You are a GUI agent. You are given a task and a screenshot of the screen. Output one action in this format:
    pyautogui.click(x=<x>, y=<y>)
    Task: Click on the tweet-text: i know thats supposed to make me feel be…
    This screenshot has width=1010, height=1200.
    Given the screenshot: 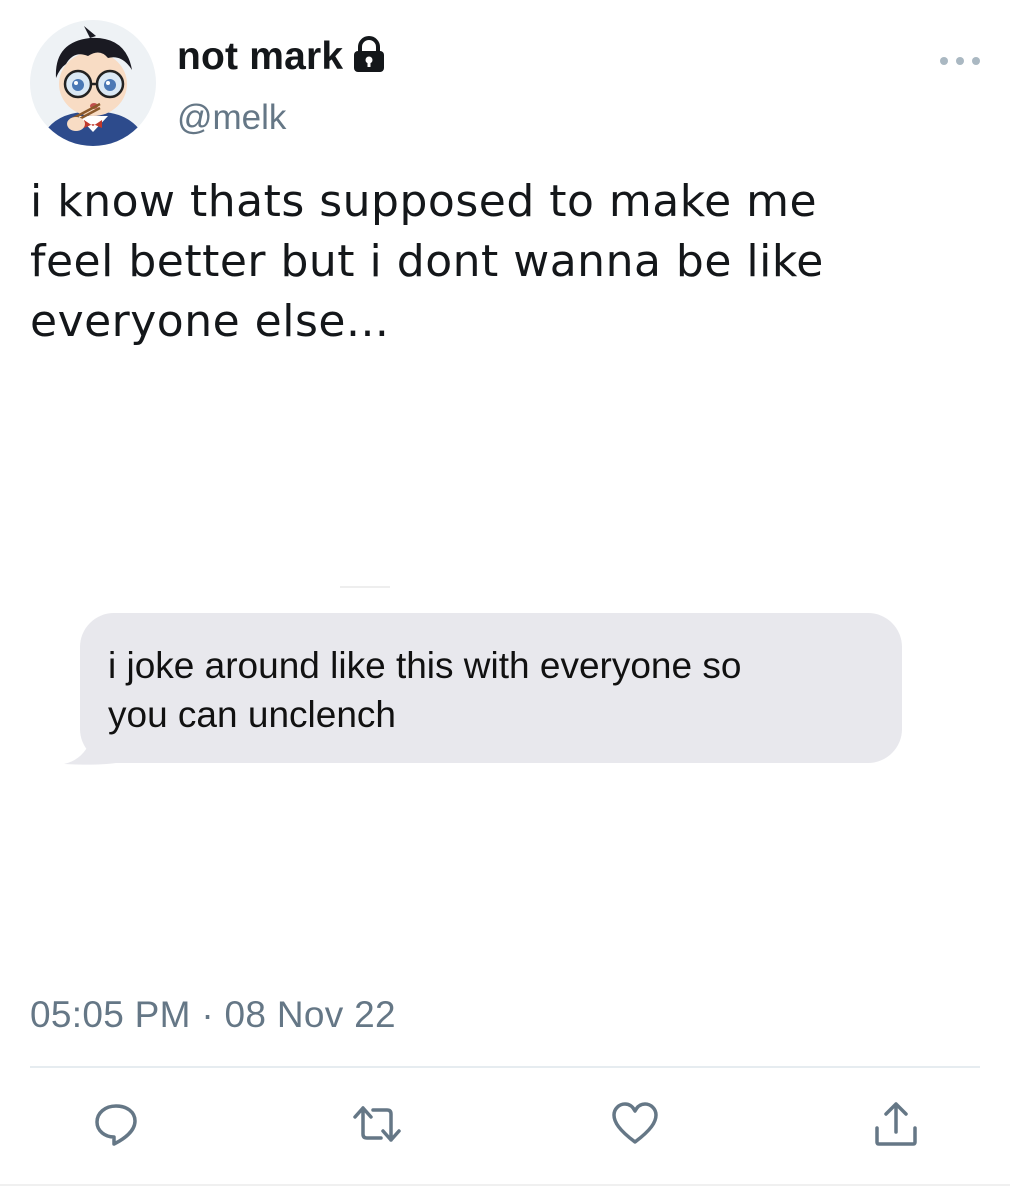 What is the action you would take?
    pyautogui.click(x=427, y=261)
    